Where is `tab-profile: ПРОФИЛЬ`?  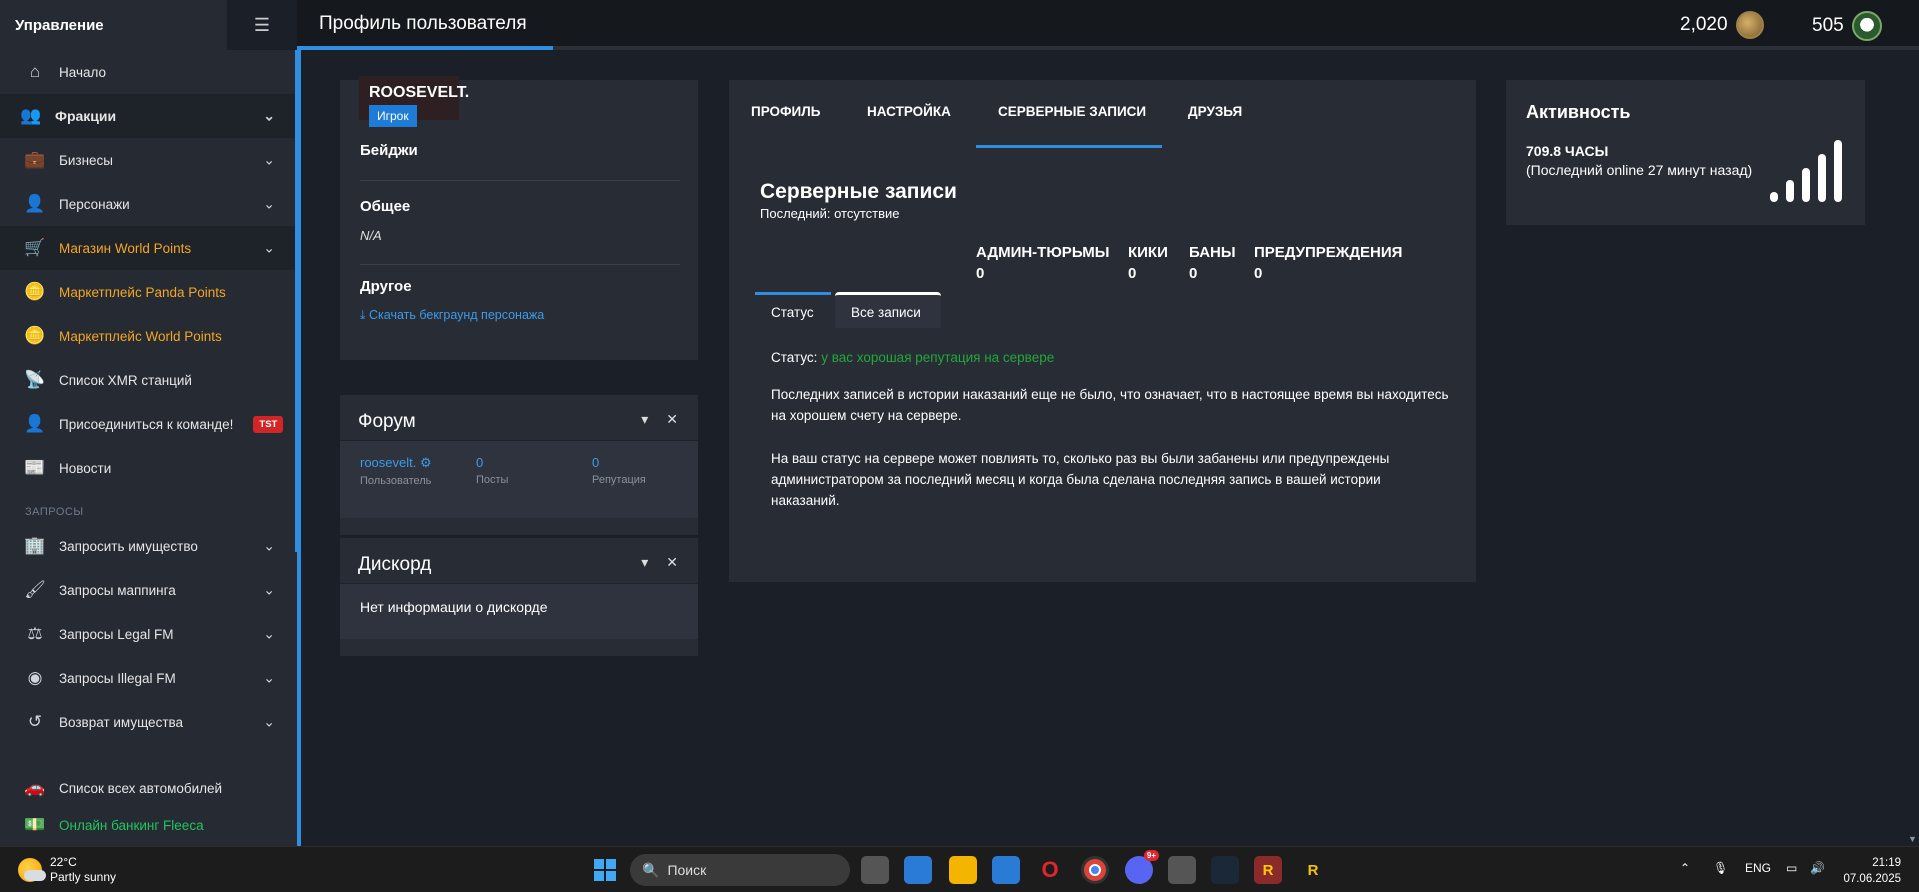 tab-profile: ПРОФИЛЬ is located at coordinates (785, 111).